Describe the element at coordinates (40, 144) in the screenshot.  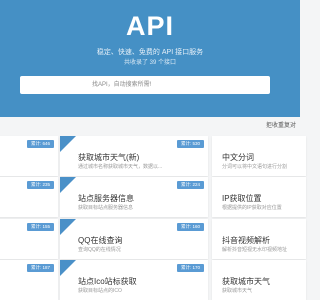
I see `usage-badge: 累计: 646` at that location.